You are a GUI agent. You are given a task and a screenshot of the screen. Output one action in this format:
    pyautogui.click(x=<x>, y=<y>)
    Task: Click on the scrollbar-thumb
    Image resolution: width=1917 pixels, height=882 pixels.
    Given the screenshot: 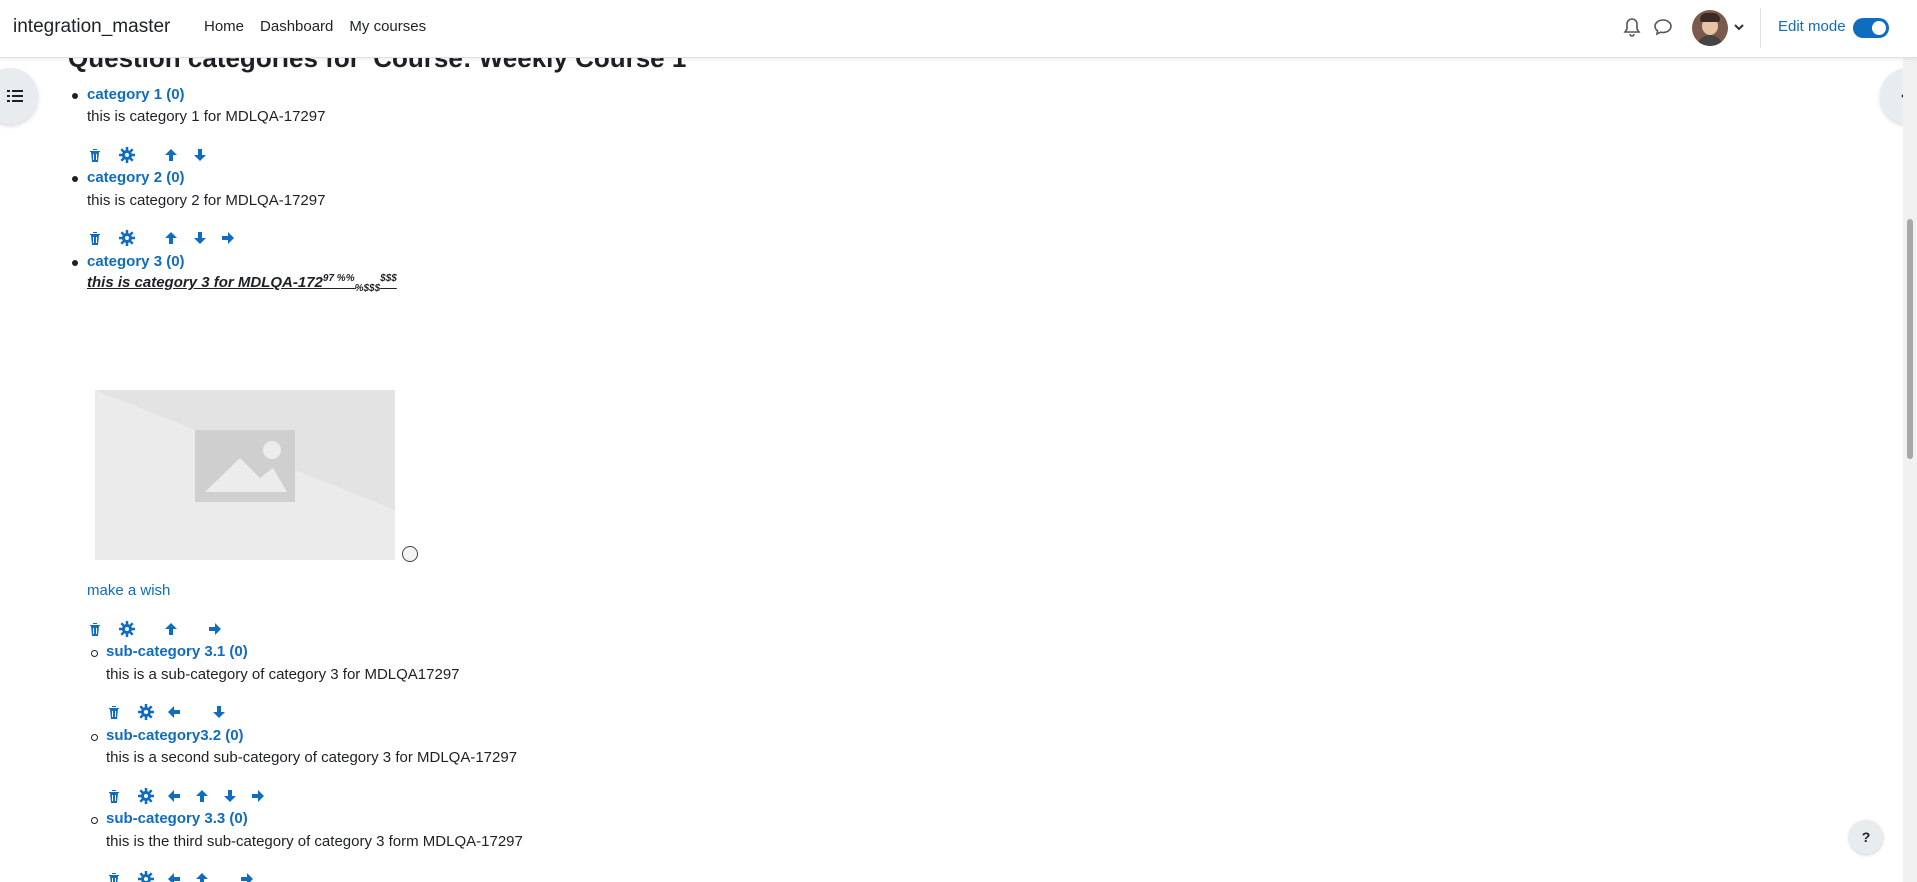 What is the action you would take?
    pyautogui.click(x=1910, y=339)
    